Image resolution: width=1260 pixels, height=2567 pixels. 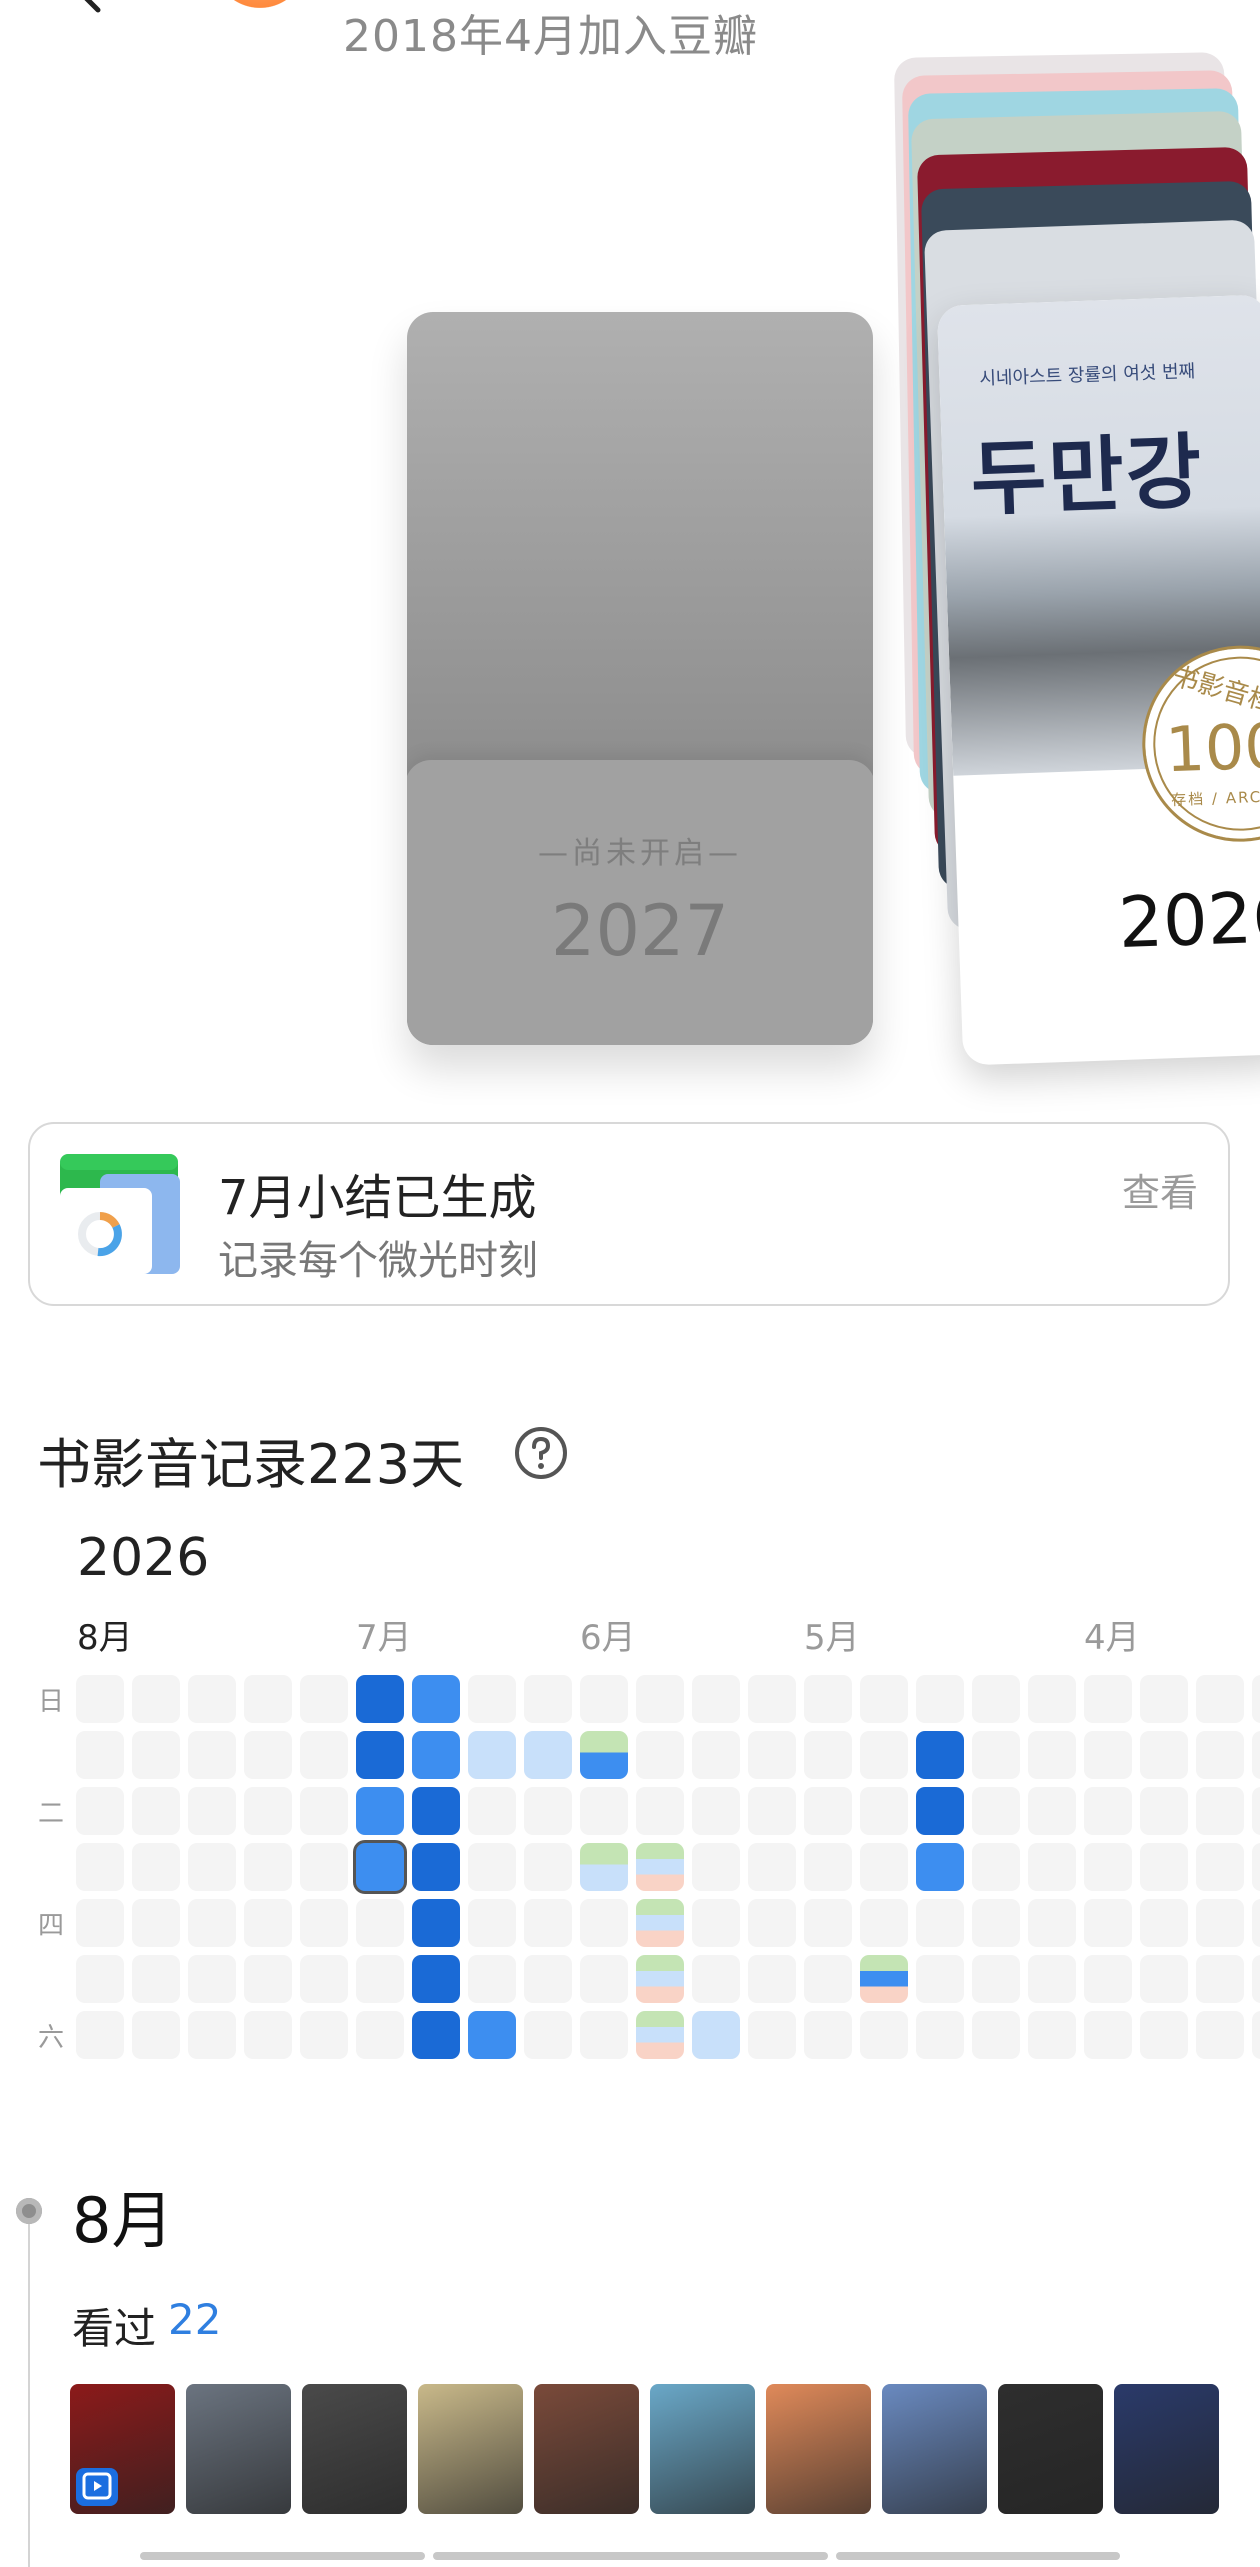 I want to click on help-icon, so click(x=541, y=1453).